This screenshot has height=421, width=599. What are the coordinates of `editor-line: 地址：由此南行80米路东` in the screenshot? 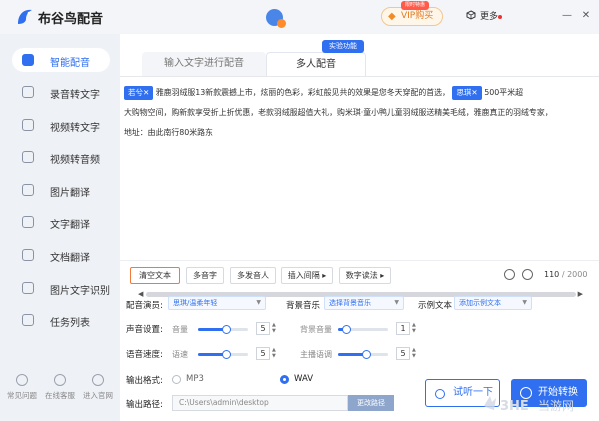 It's located at (168, 132).